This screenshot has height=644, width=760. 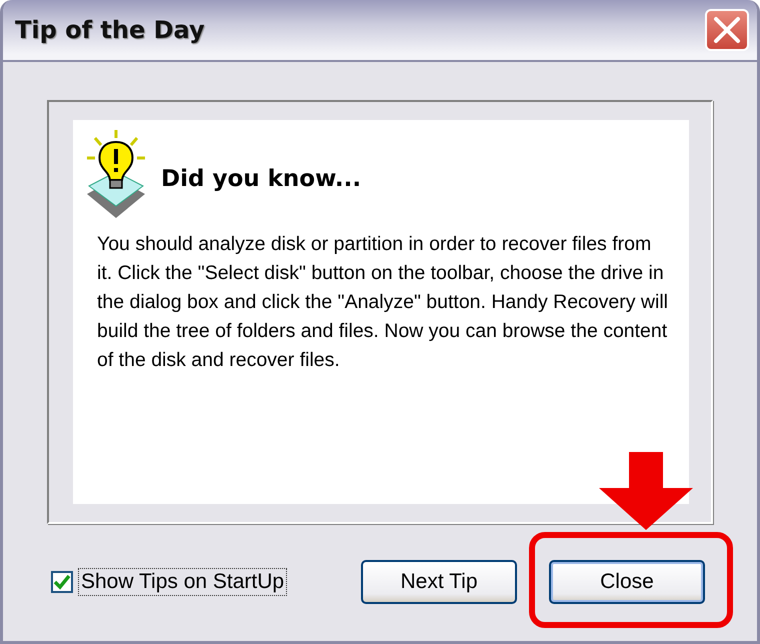 What do you see at coordinates (439, 582) in the screenshot?
I see `dialog-button: Next Tip` at bounding box center [439, 582].